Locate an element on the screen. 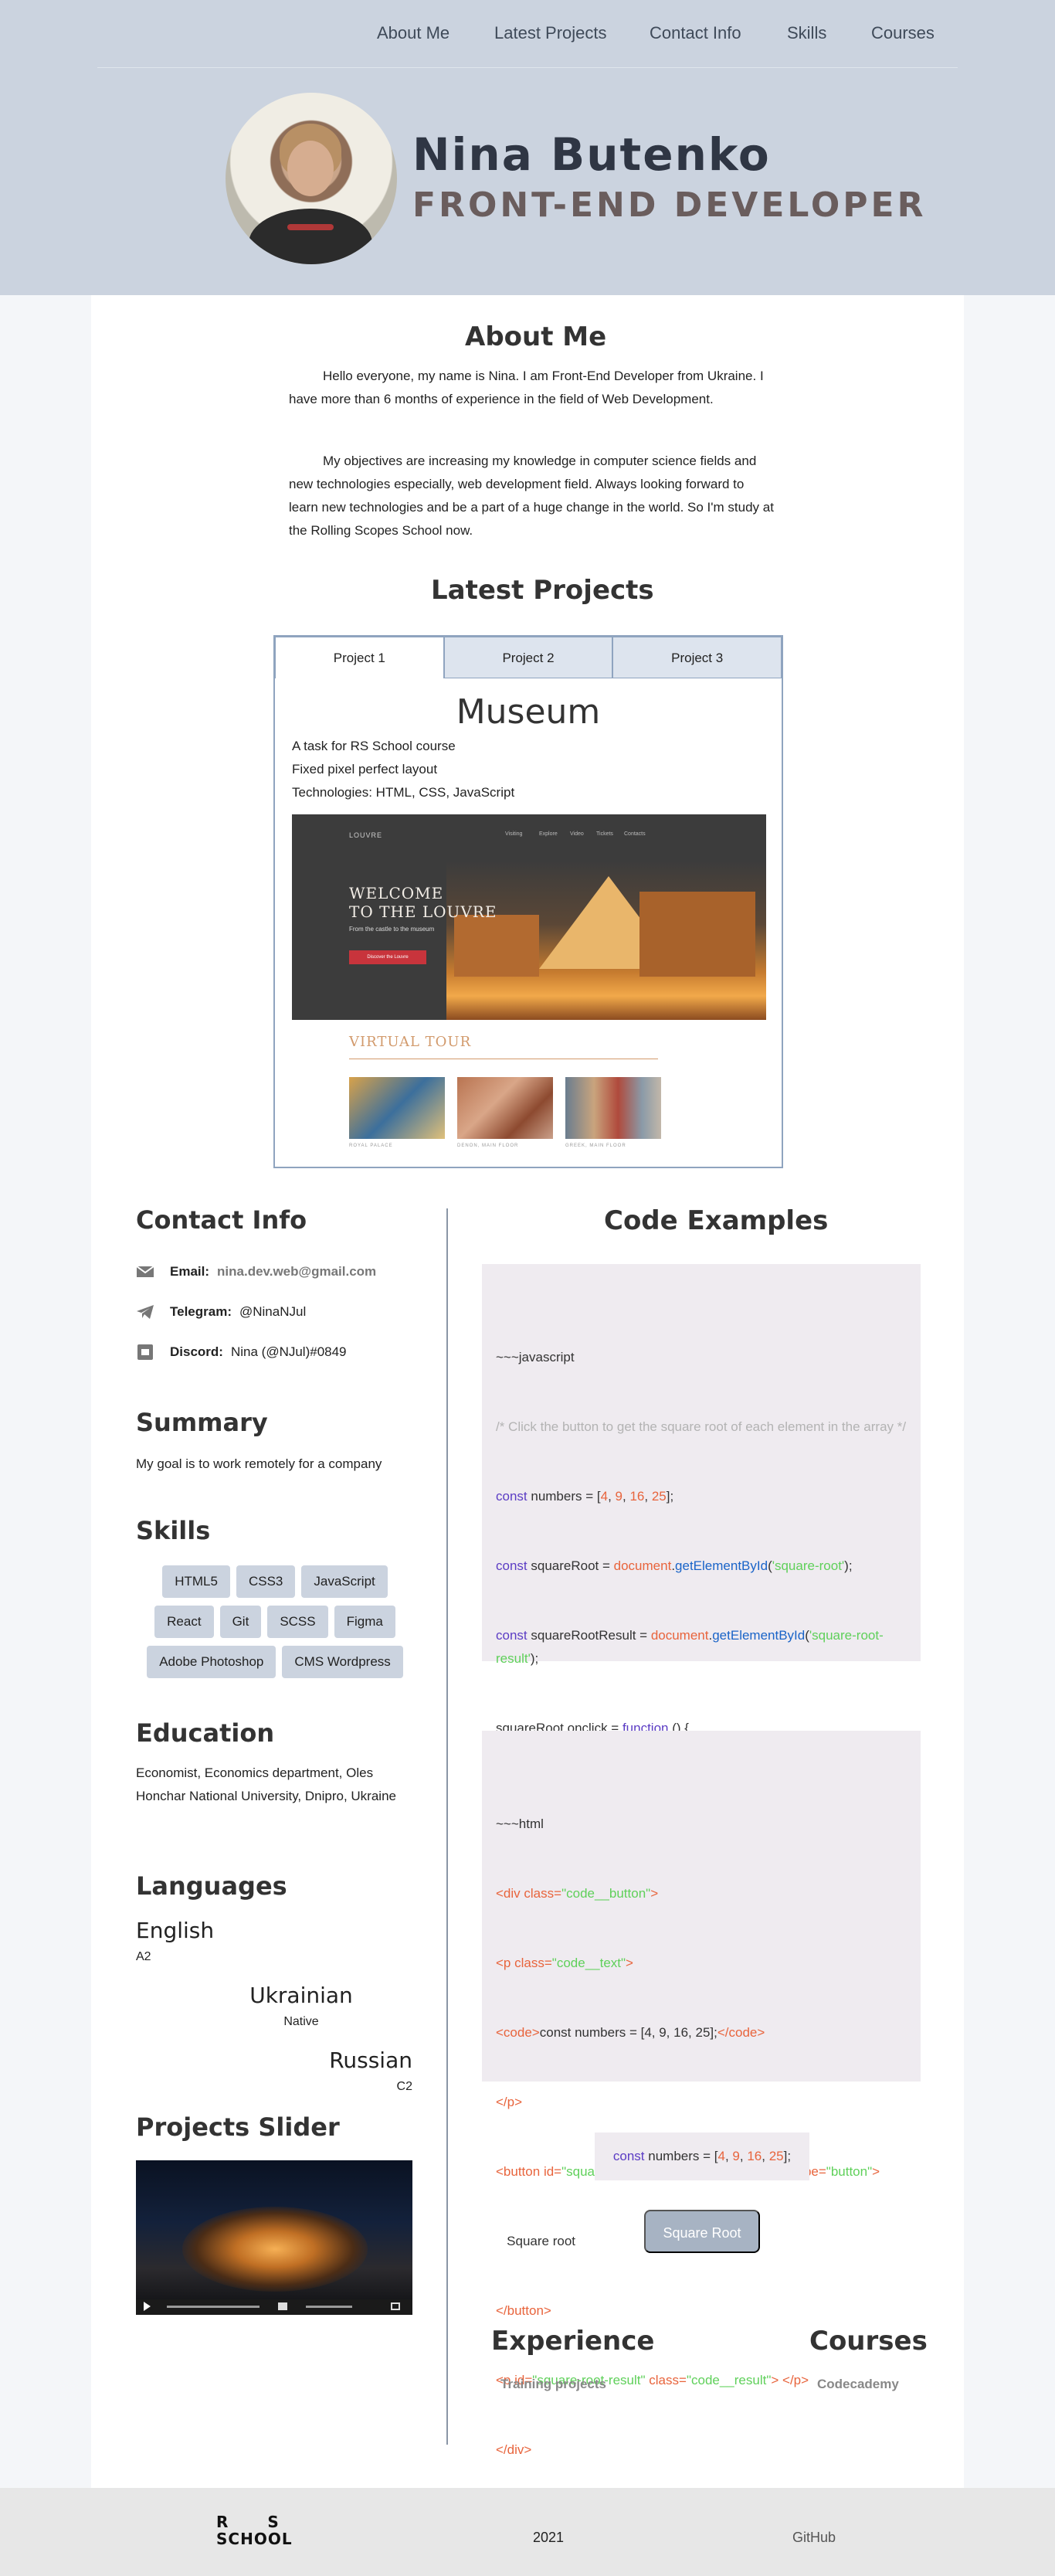 The image size is (1055, 2576). contact-title: Contact Info is located at coordinates (221, 1220).